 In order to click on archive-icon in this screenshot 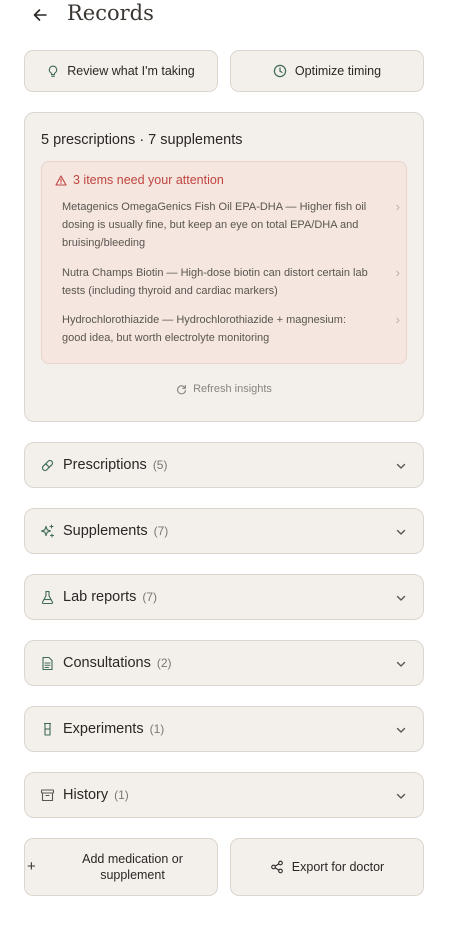, I will do `click(47, 795)`.